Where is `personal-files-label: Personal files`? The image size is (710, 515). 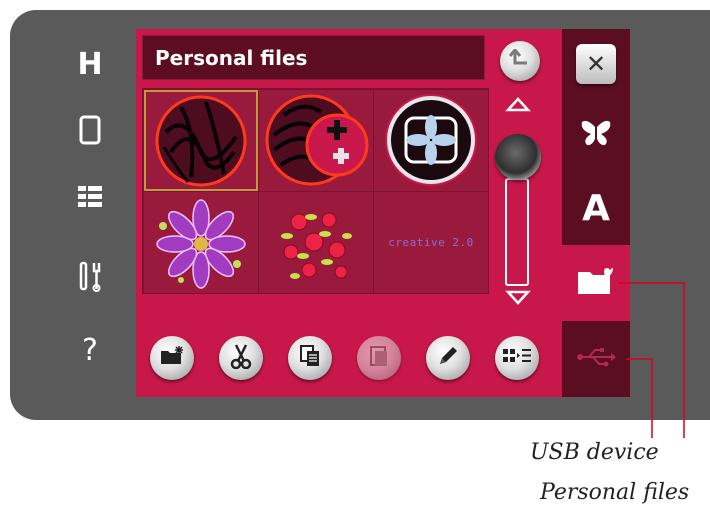 personal-files-label: Personal files is located at coordinates (615, 492).